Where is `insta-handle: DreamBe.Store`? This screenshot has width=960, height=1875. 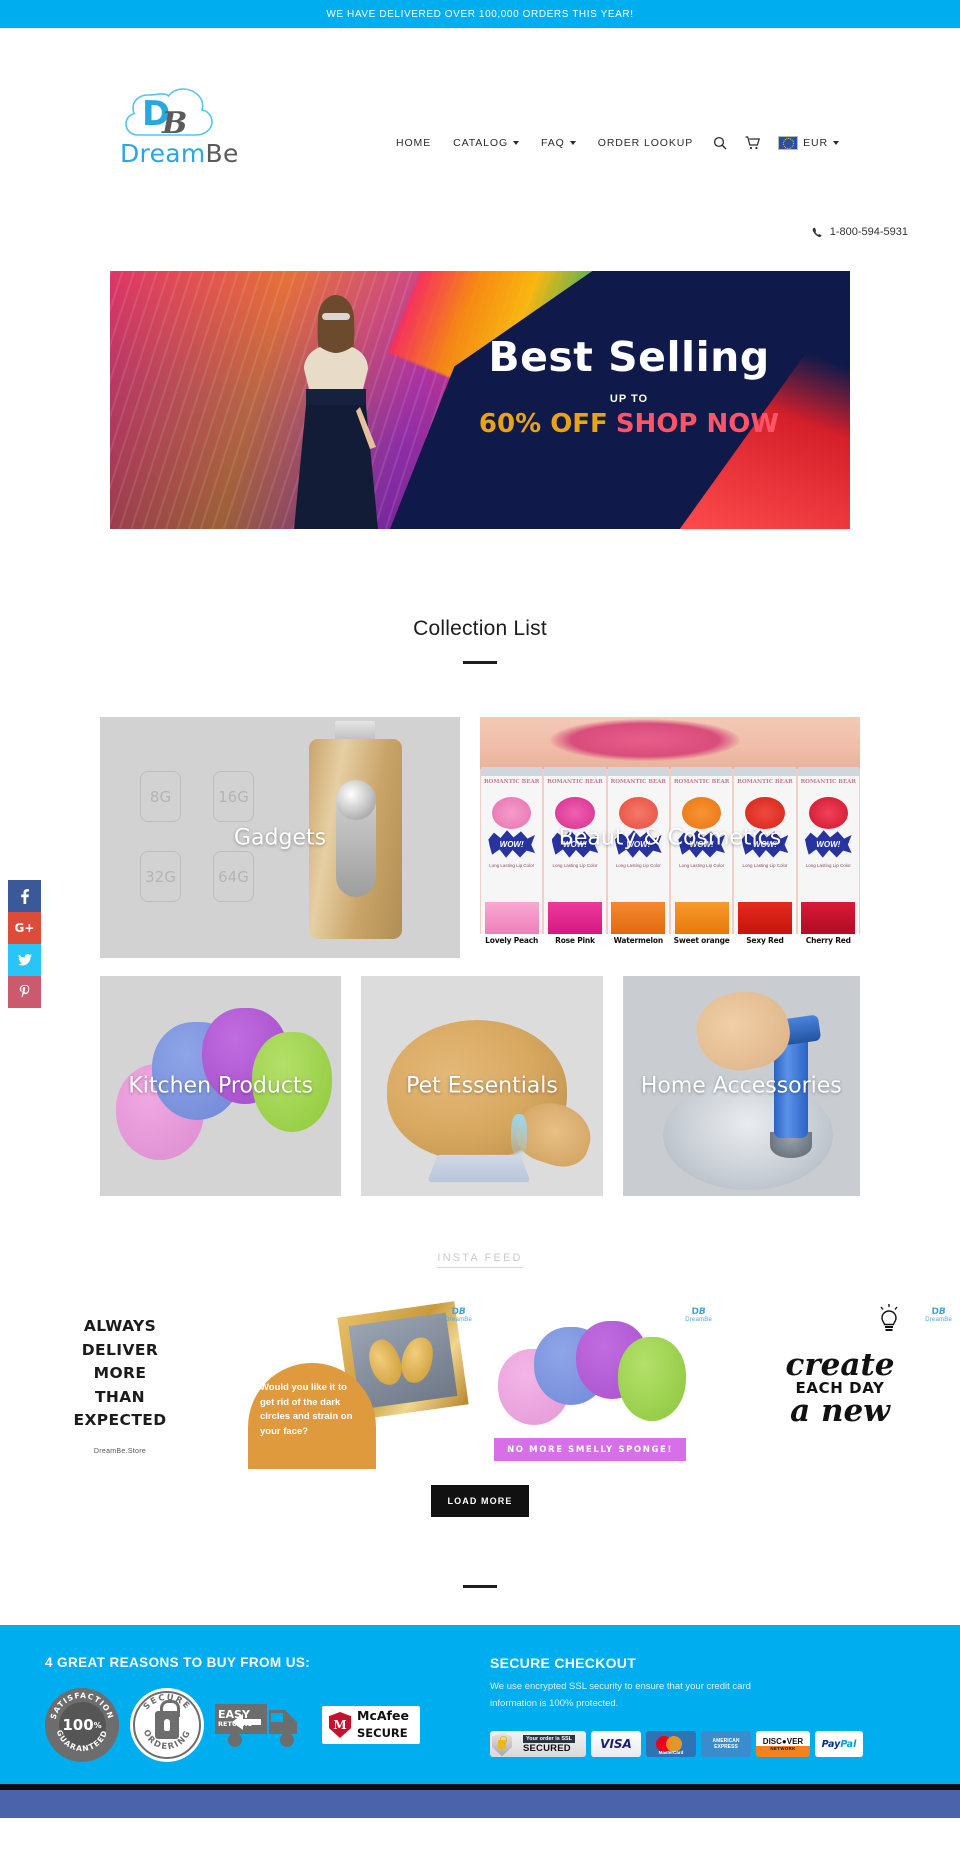 insta-handle: DreamBe.Store is located at coordinates (120, 1451).